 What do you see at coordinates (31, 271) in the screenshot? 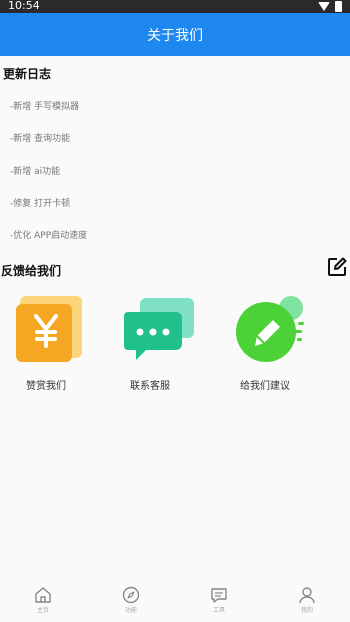
I see `feedback-title: 反馈给我们` at bounding box center [31, 271].